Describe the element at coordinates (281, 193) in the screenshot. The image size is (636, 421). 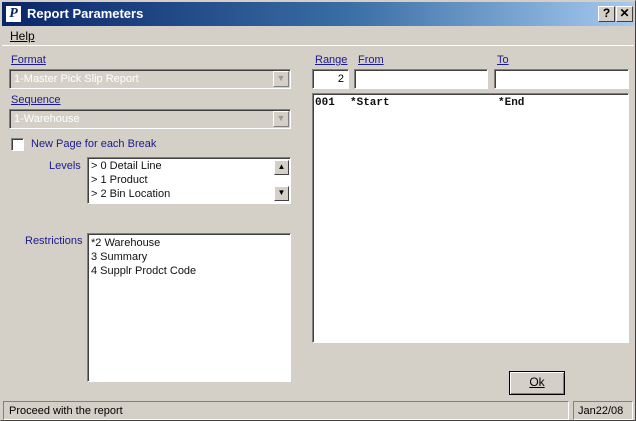
I see `scroll-down-icon: ▼` at that location.